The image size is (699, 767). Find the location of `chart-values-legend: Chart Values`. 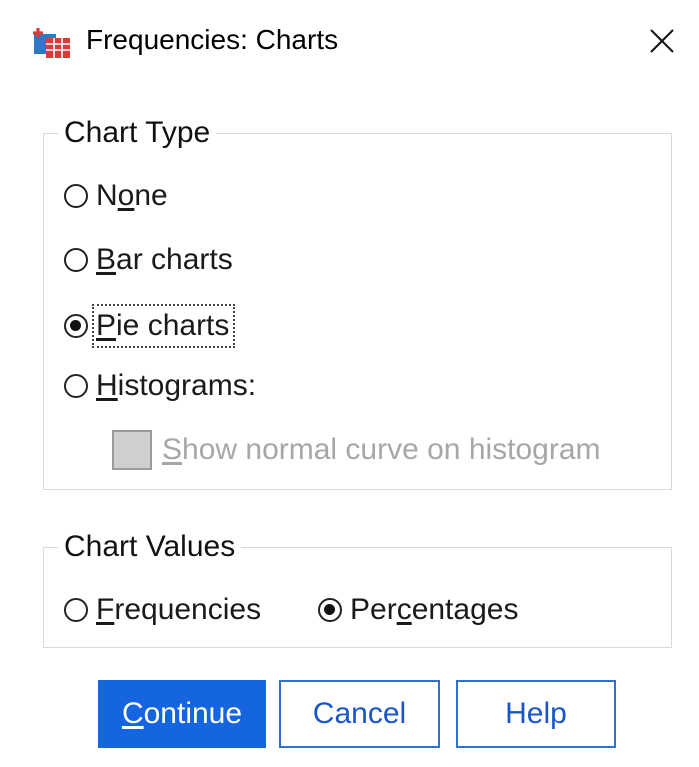

chart-values-legend: Chart Values is located at coordinates (150, 546).